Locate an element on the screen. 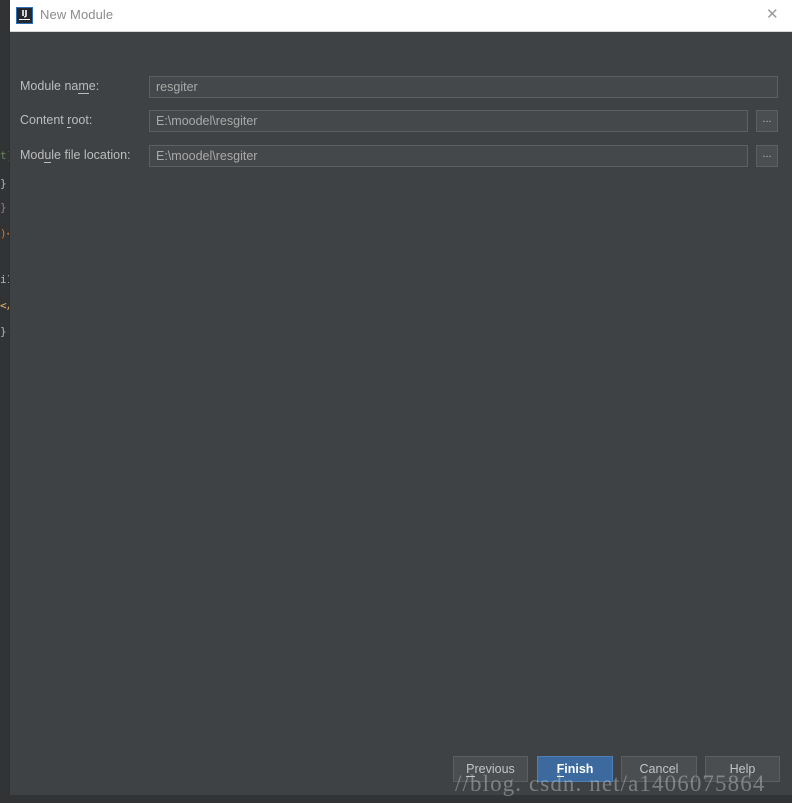 This screenshot has width=792, height=803. module-file-location-input: E:\moodel\resgiter is located at coordinates (448, 156).